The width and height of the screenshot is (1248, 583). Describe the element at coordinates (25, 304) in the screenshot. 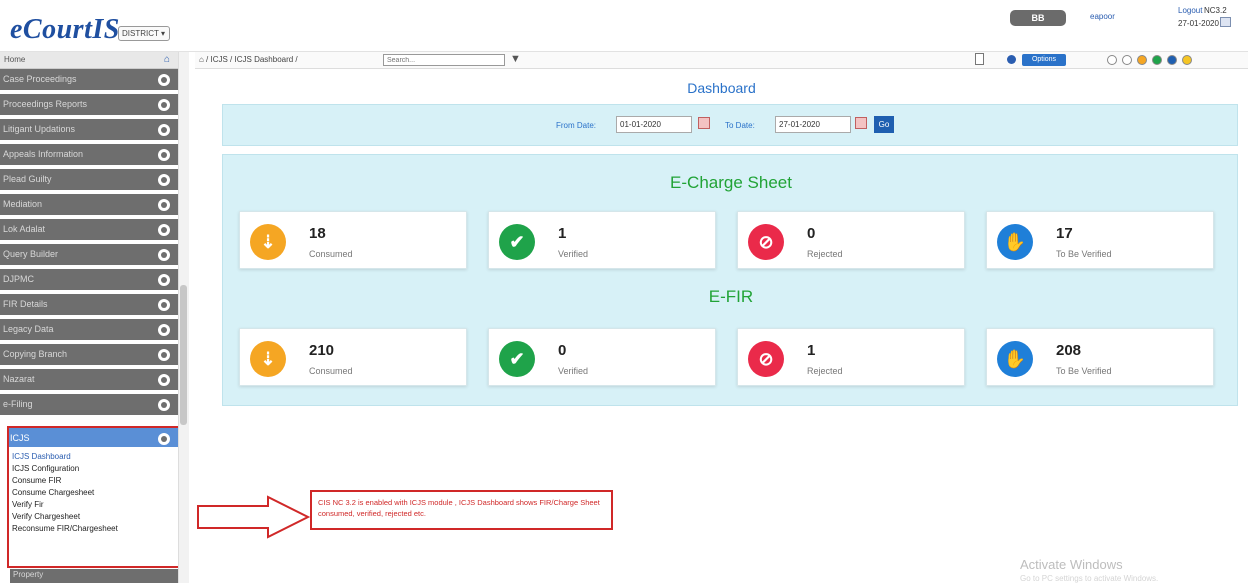

I see `sidebar-item-label: FIR Details` at that location.